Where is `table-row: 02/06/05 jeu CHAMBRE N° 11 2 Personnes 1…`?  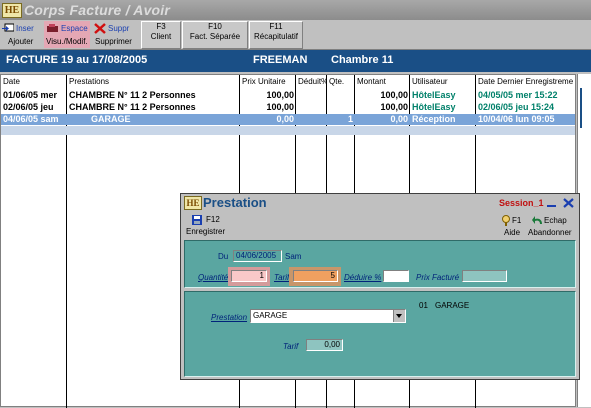 table-row: 02/06/05 jeu CHAMBRE N° 11 2 Personnes 1… is located at coordinates (288, 107).